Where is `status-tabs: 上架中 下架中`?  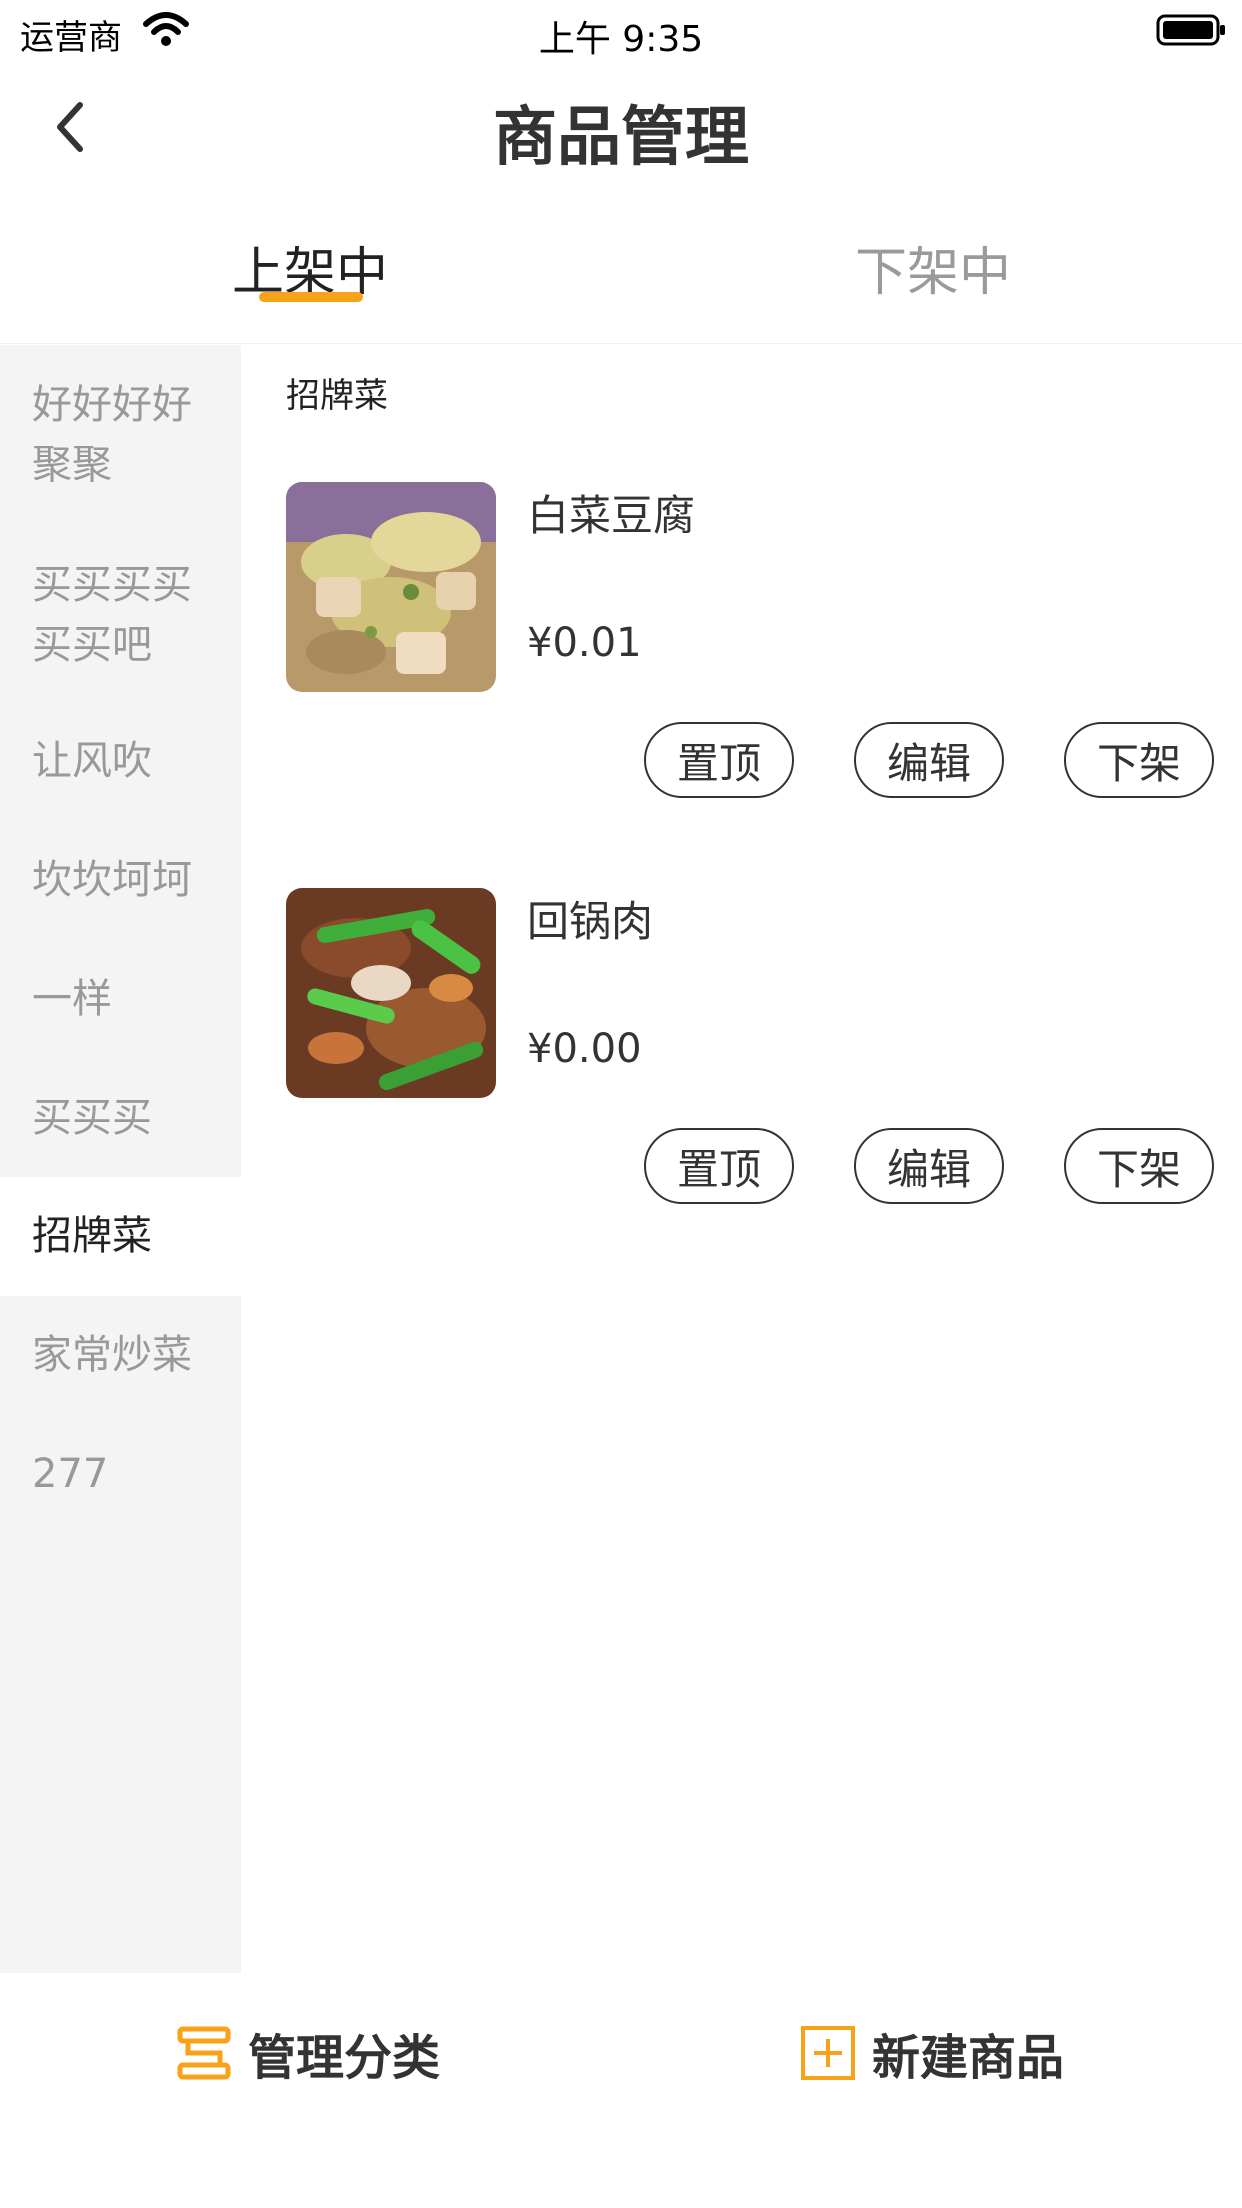 status-tabs: 上架中 下架中 is located at coordinates (621, 277).